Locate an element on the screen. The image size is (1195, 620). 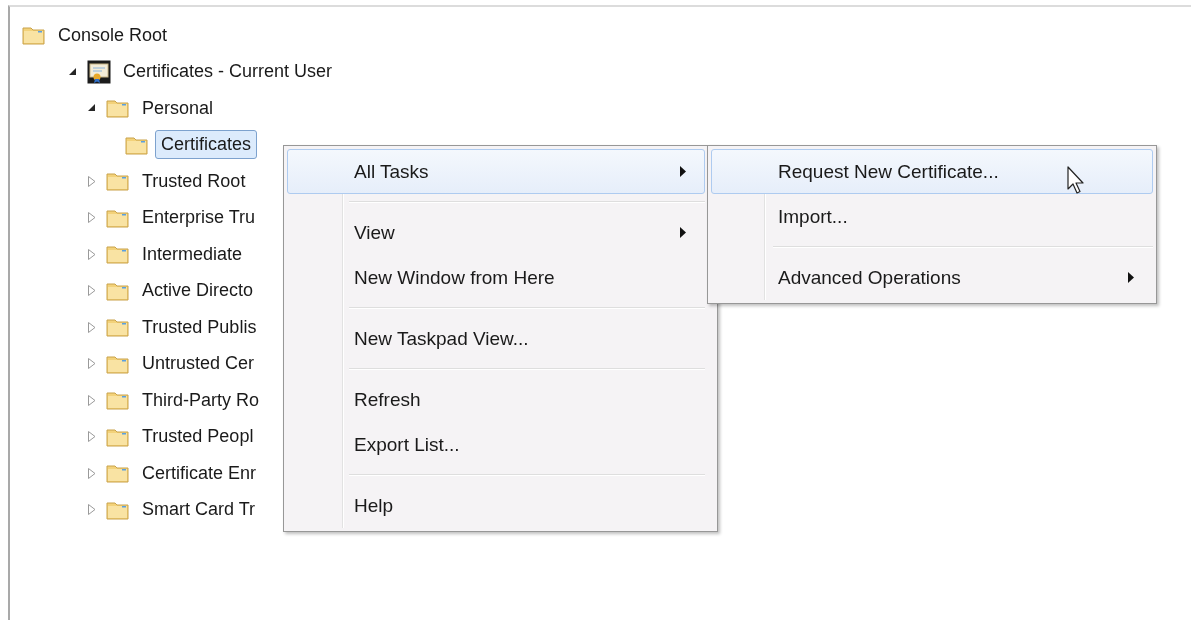
menu-item: All Tasks is located at coordinates (496, 171).